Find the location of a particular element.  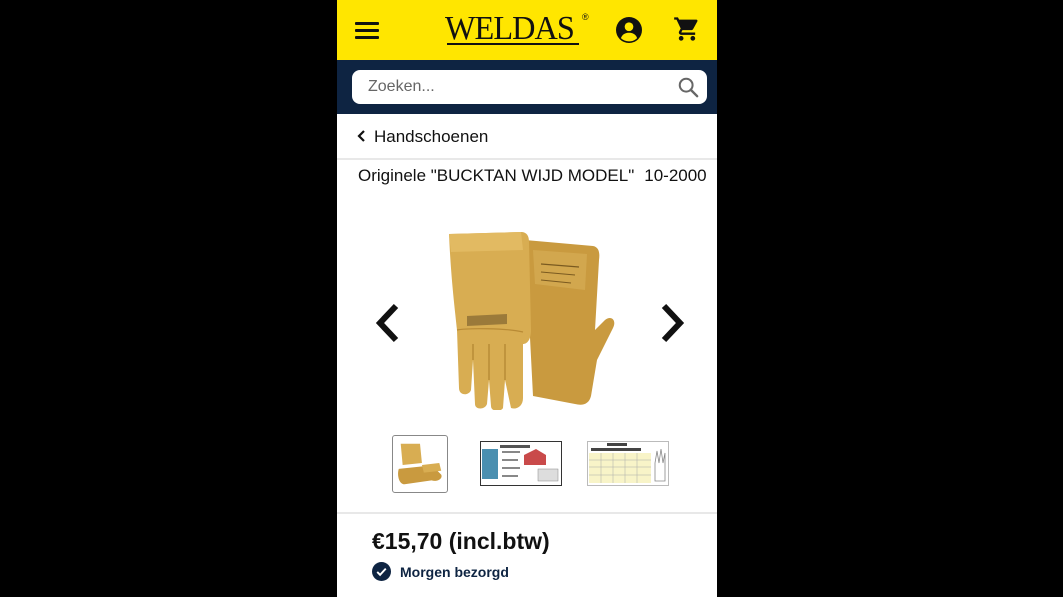

size-chart-thumbnail is located at coordinates (628, 463).